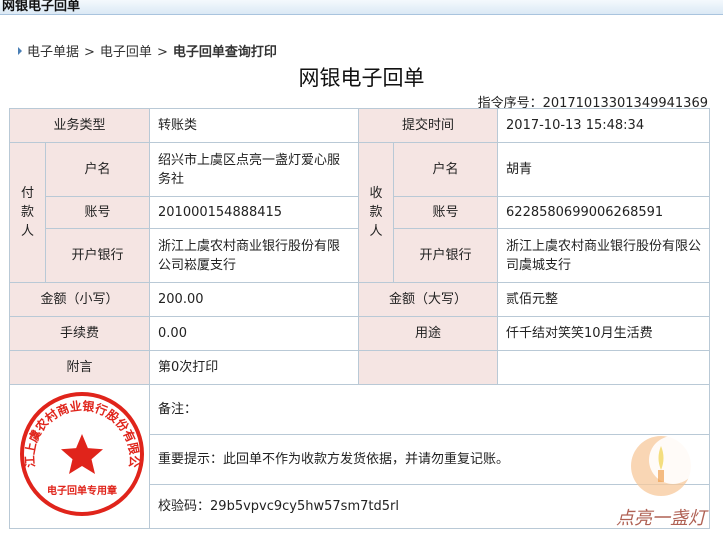  Describe the element at coordinates (304, 506) in the screenshot. I see `verification-value: 29b5vpvc9cy5hw57sm7td5rl` at that location.